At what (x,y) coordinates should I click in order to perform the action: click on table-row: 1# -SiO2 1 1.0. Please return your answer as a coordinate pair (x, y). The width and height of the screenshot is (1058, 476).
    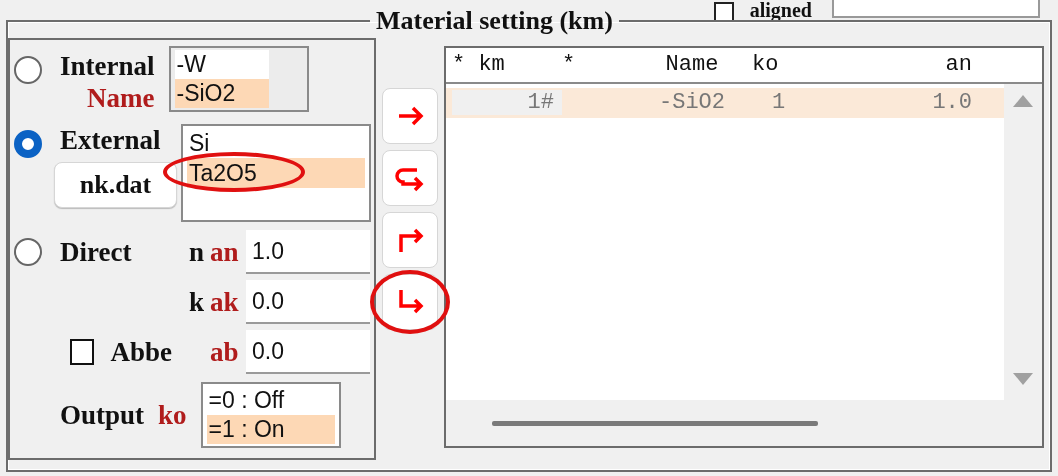
    Looking at the image, I should click on (725, 102).